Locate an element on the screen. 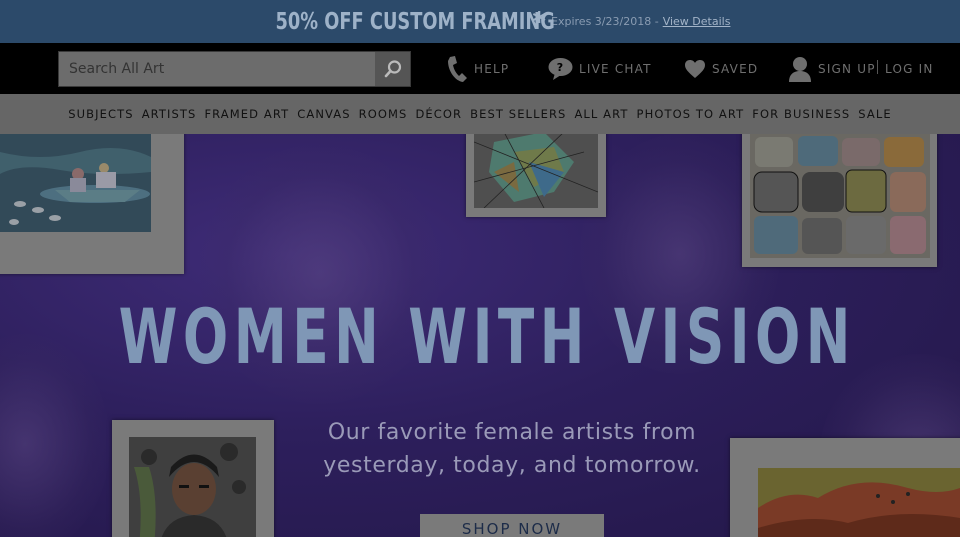 The height and width of the screenshot is (537, 960). search-bar is located at coordinates (234, 69).